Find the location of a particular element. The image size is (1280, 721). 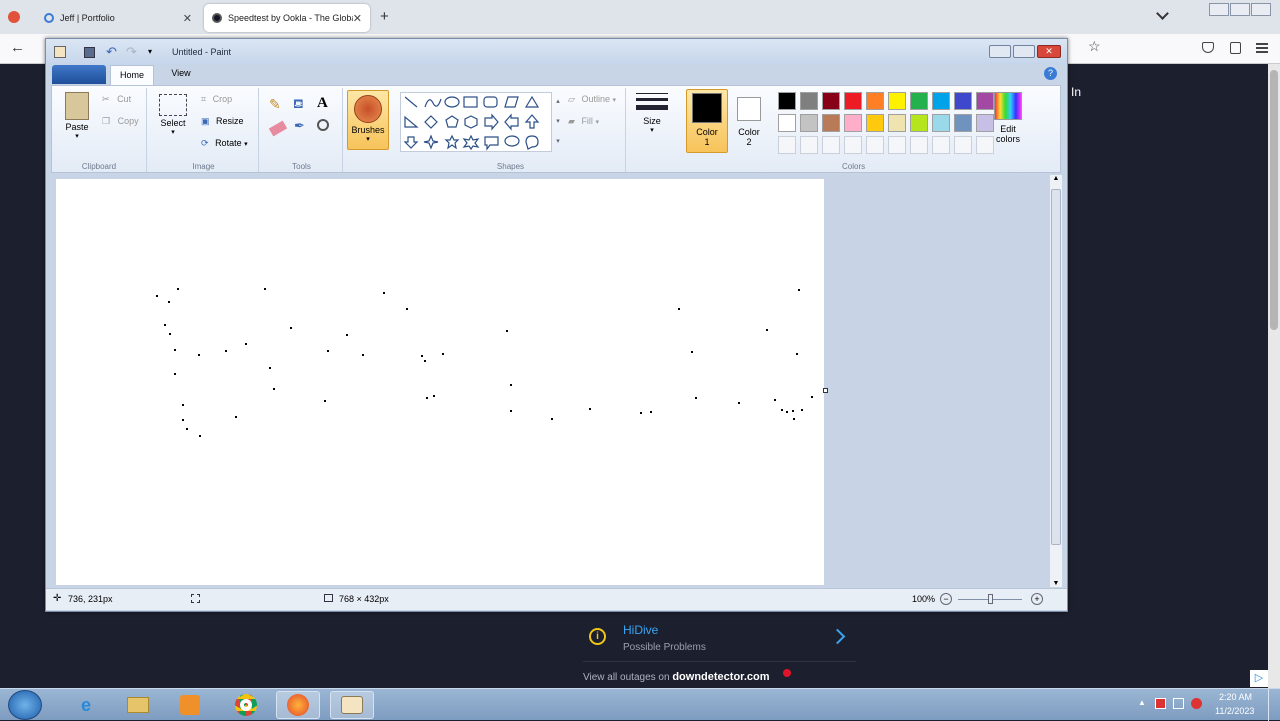

minimize-button is located at coordinates (1219, 9).